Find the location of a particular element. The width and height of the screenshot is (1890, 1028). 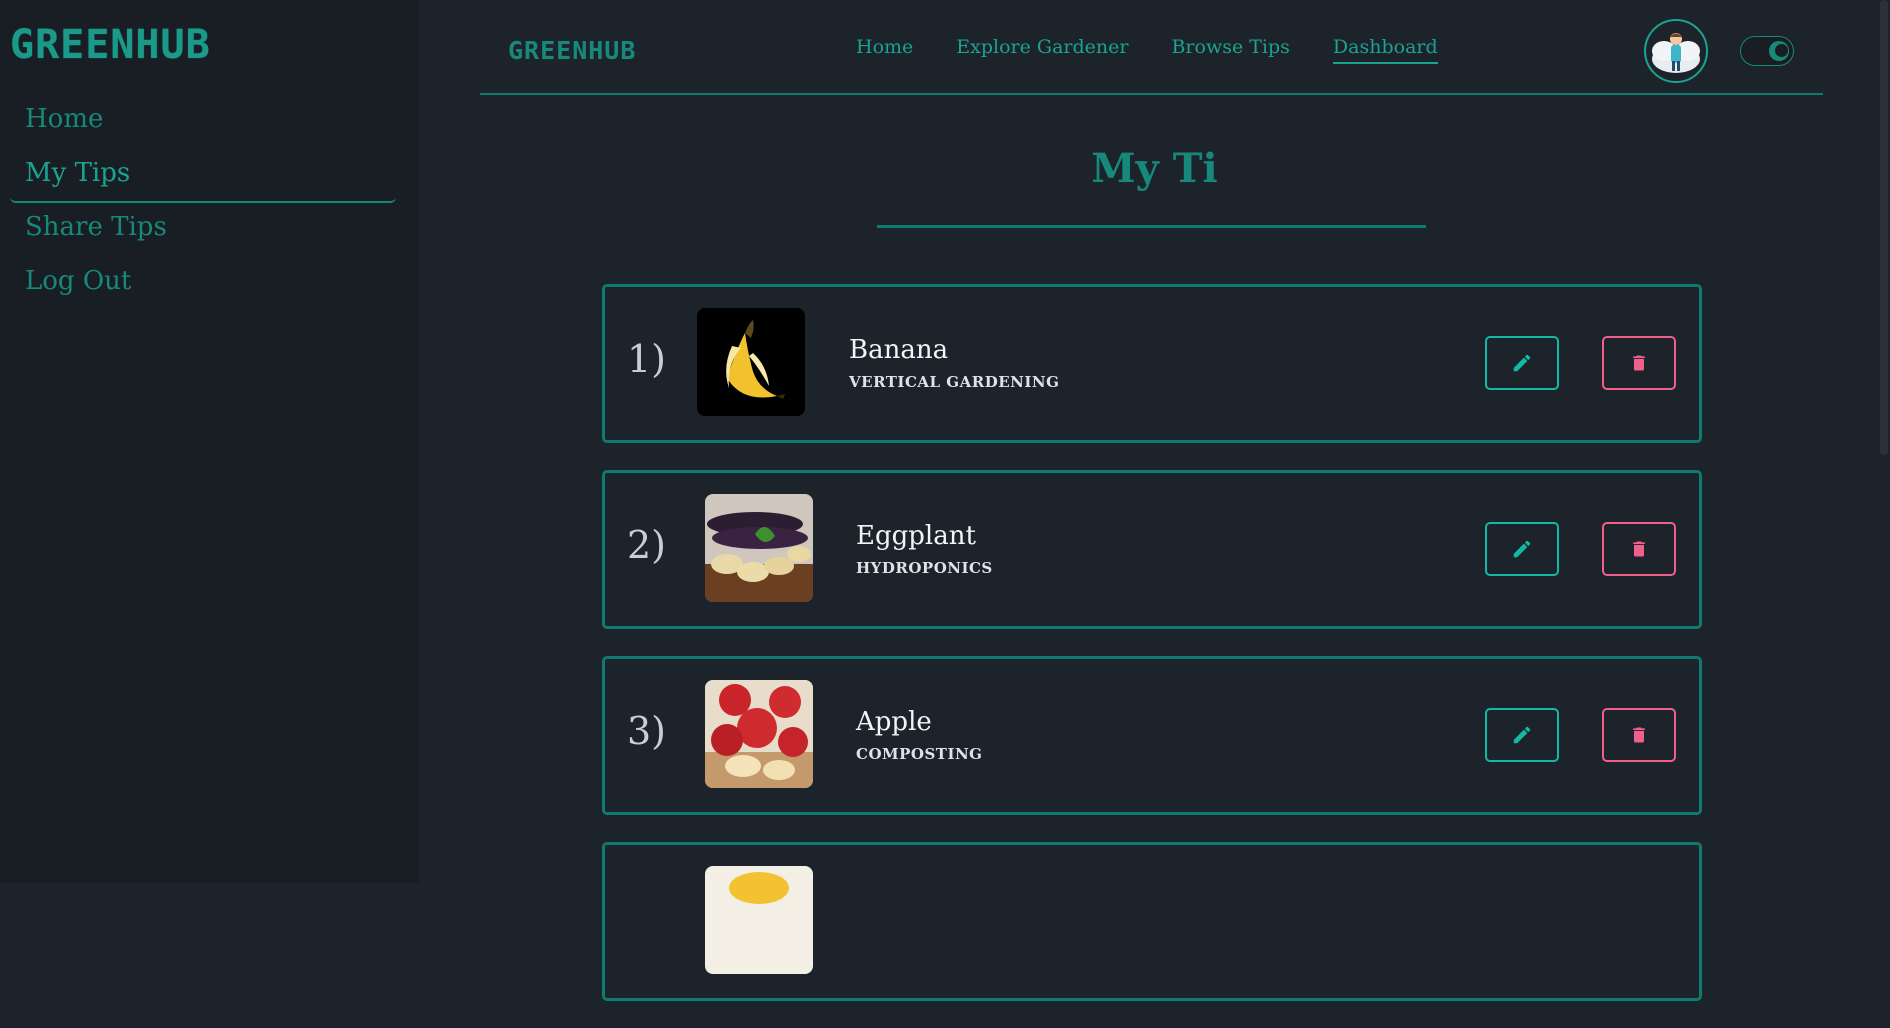

scrollbar-thumb is located at coordinates (1884, 227).